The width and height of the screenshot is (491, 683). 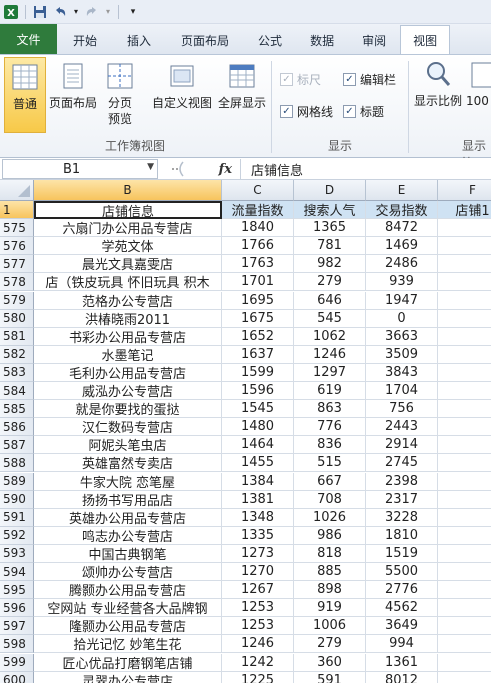 What do you see at coordinates (330, 677) in the screenshot?
I see `cell-search-popularity: 591` at bounding box center [330, 677].